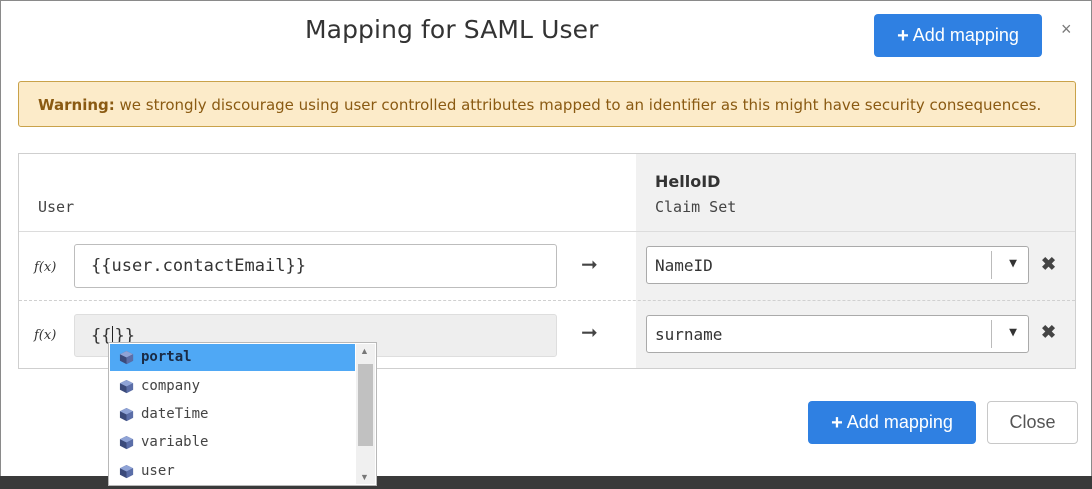 The image size is (1092, 489). What do you see at coordinates (684, 265) in the screenshot?
I see `claim-select-value: NameID` at bounding box center [684, 265].